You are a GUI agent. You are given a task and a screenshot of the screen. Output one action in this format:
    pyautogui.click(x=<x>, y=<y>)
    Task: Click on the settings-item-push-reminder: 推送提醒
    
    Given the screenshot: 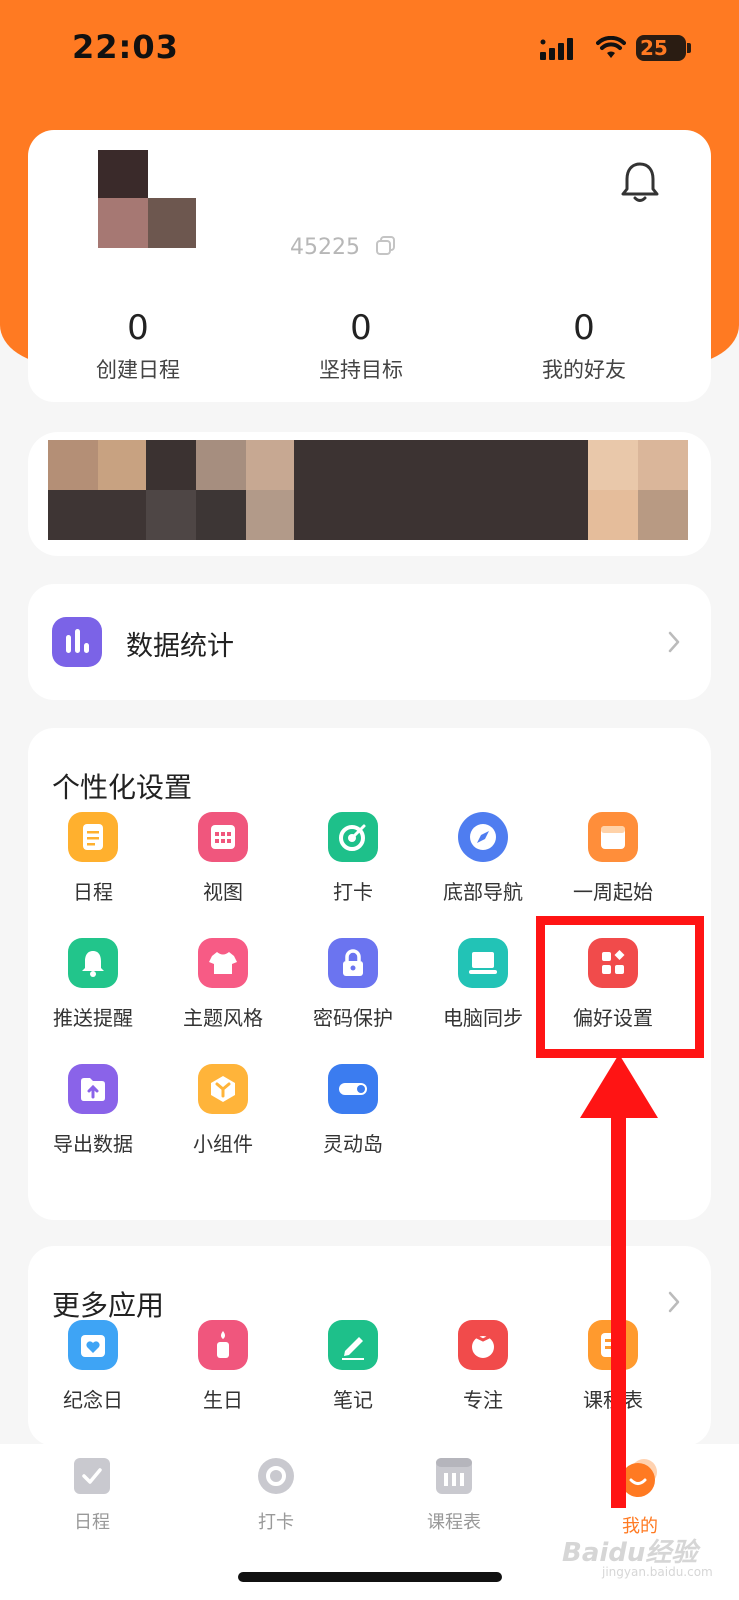 What is the action you would take?
    pyautogui.click(x=93, y=984)
    